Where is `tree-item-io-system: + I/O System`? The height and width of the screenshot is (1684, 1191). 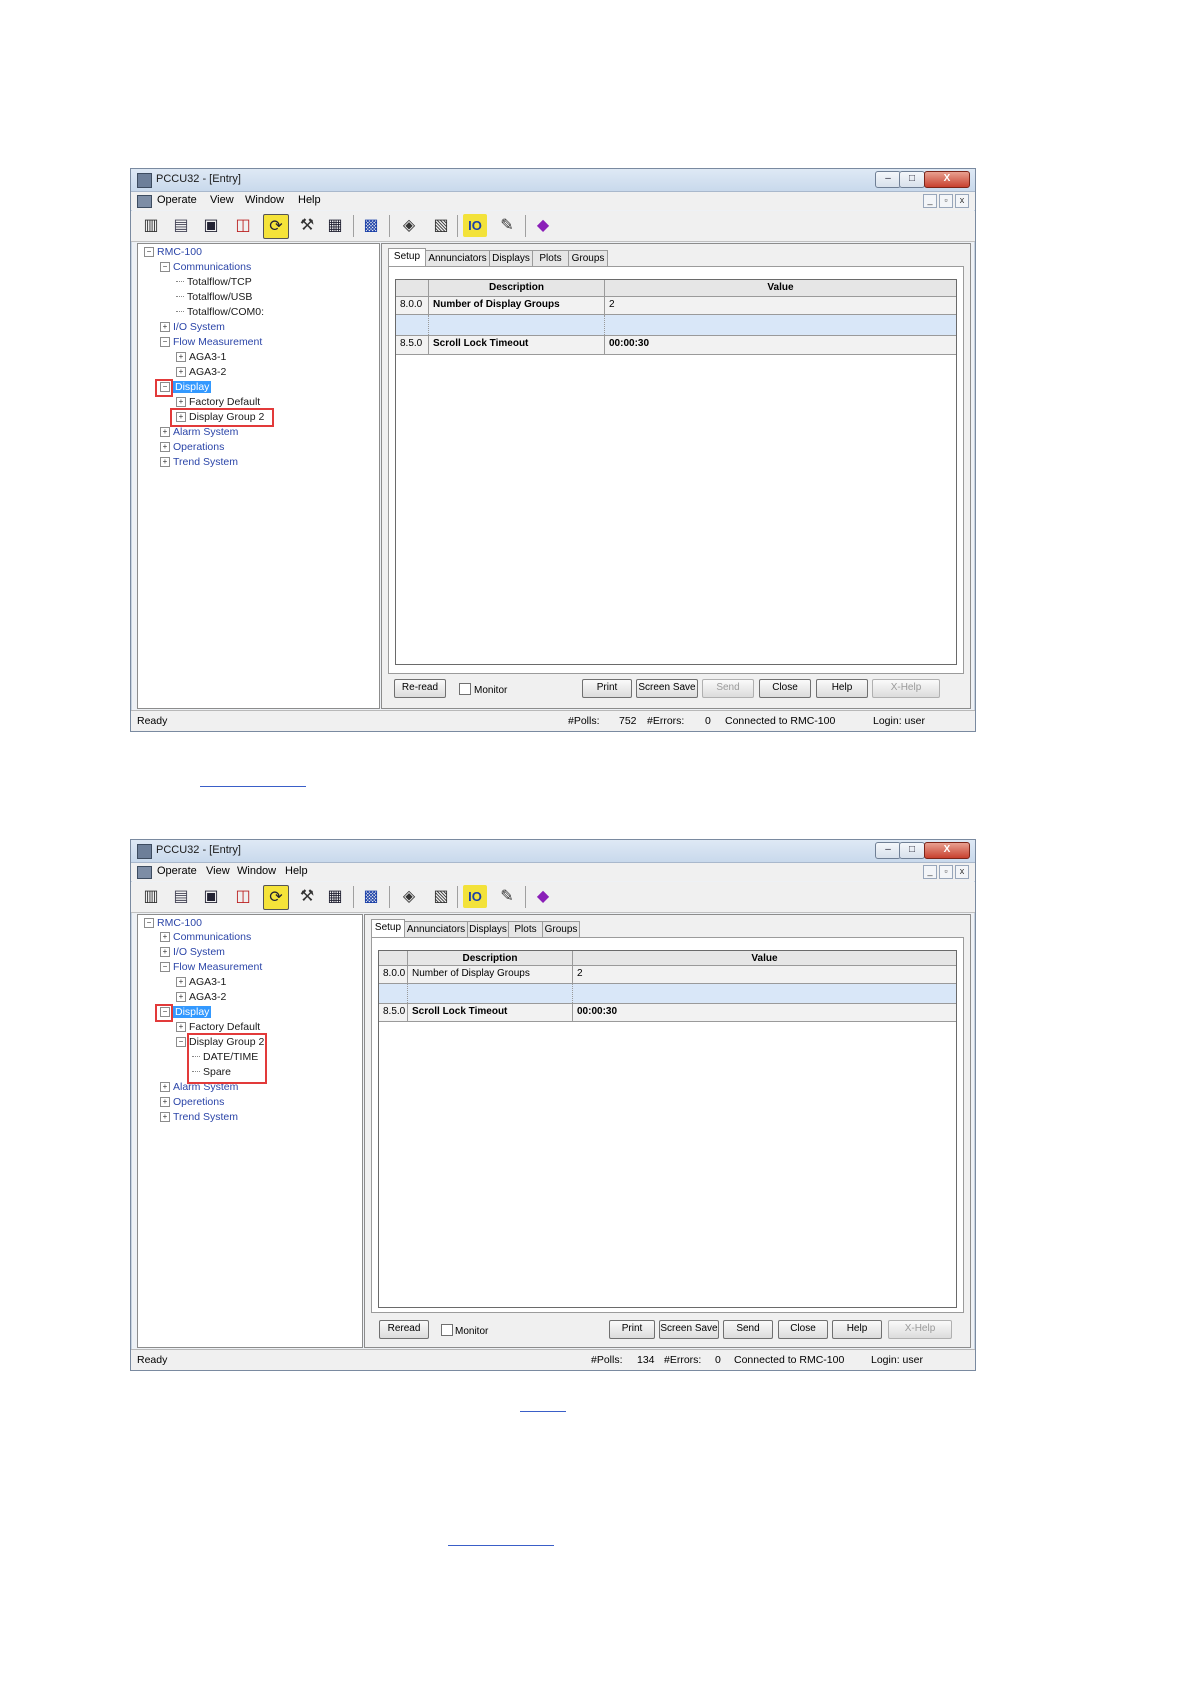 tree-item-io-system: + I/O System is located at coordinates (192, 328).